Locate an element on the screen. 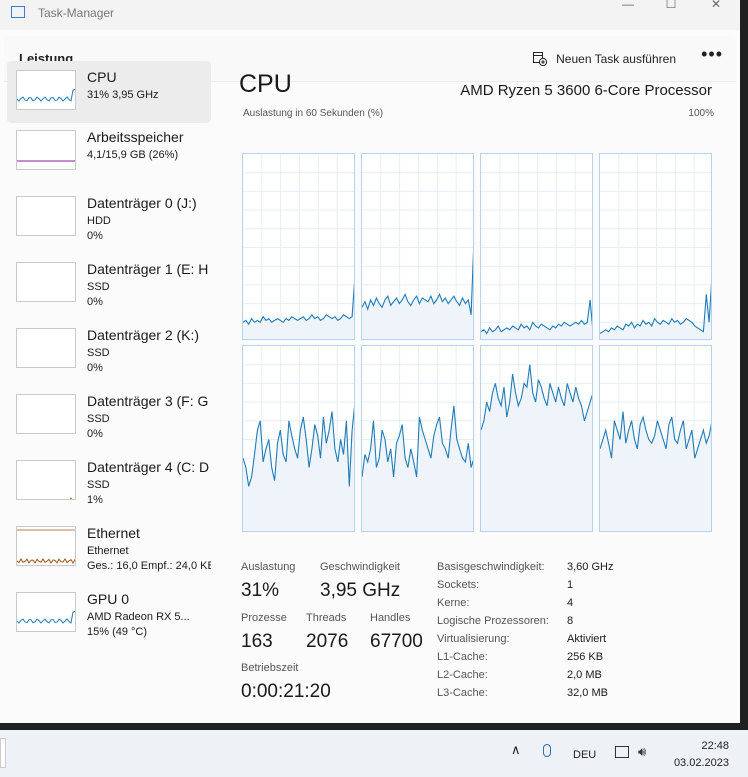 Image resolution: width=748 pixels, height=777 pixels. sidebar-item-name: Datenträger 0 (J:) is located at coordinates (142, 203).